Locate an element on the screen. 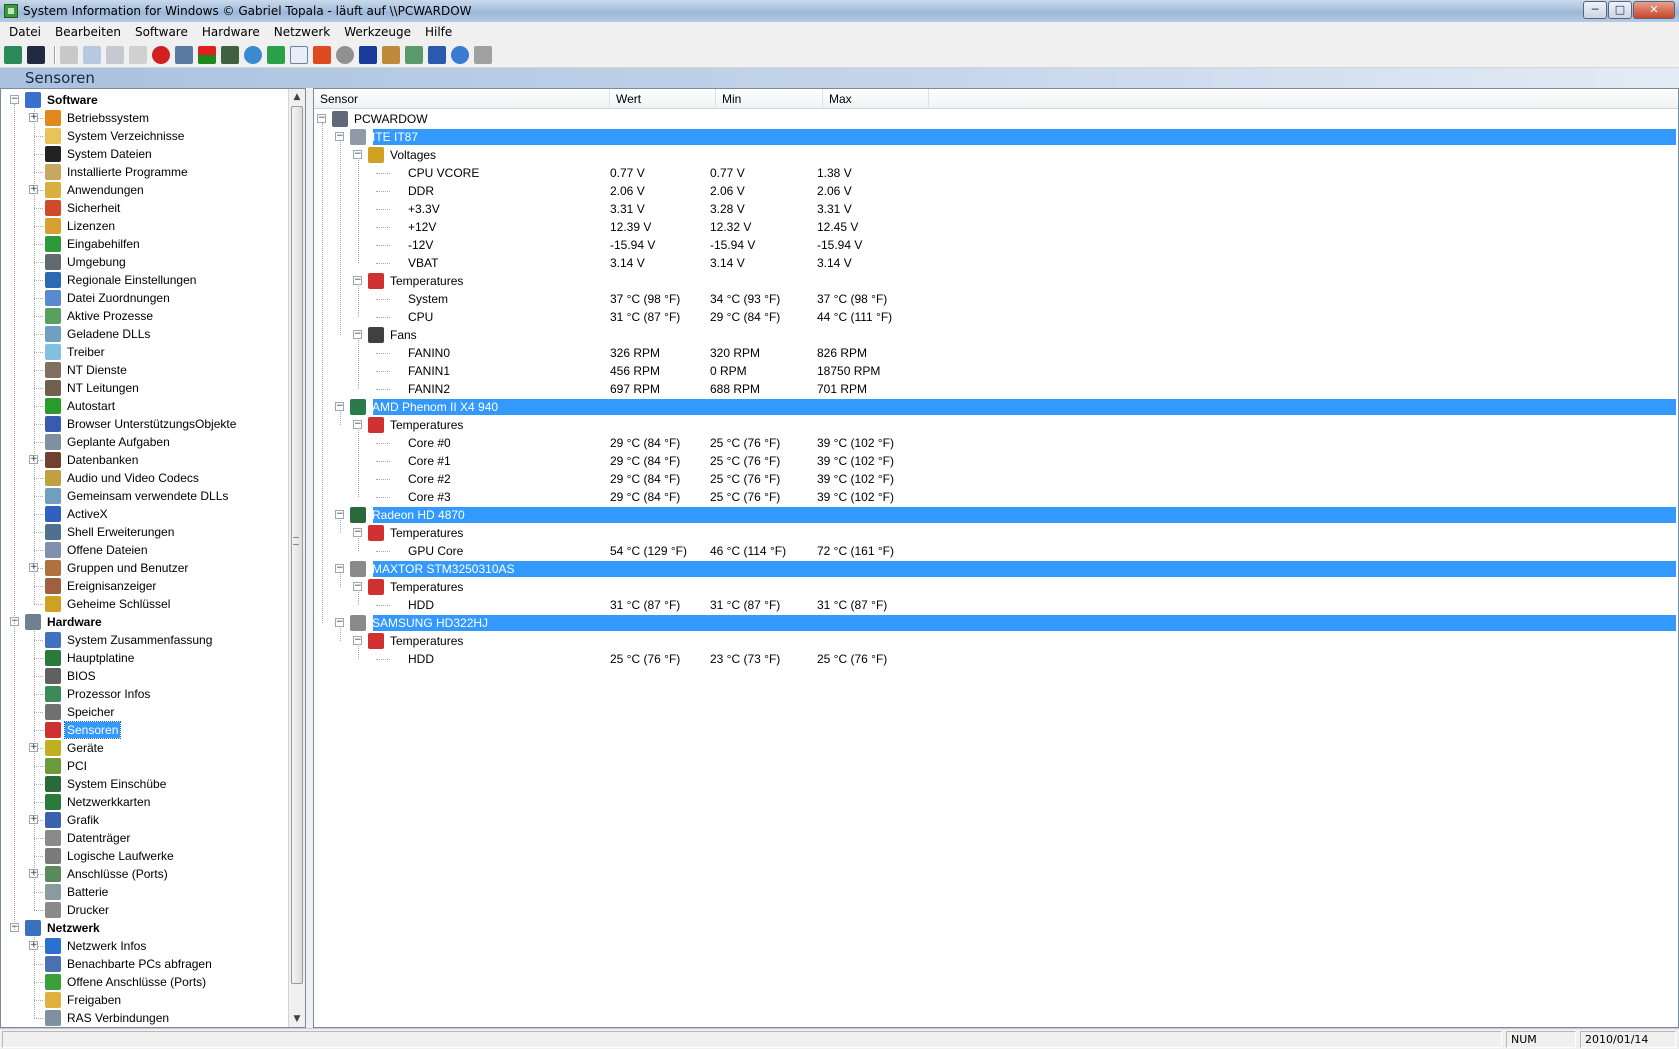  minimize-button: ─ is located at coordinates (1595, 10).